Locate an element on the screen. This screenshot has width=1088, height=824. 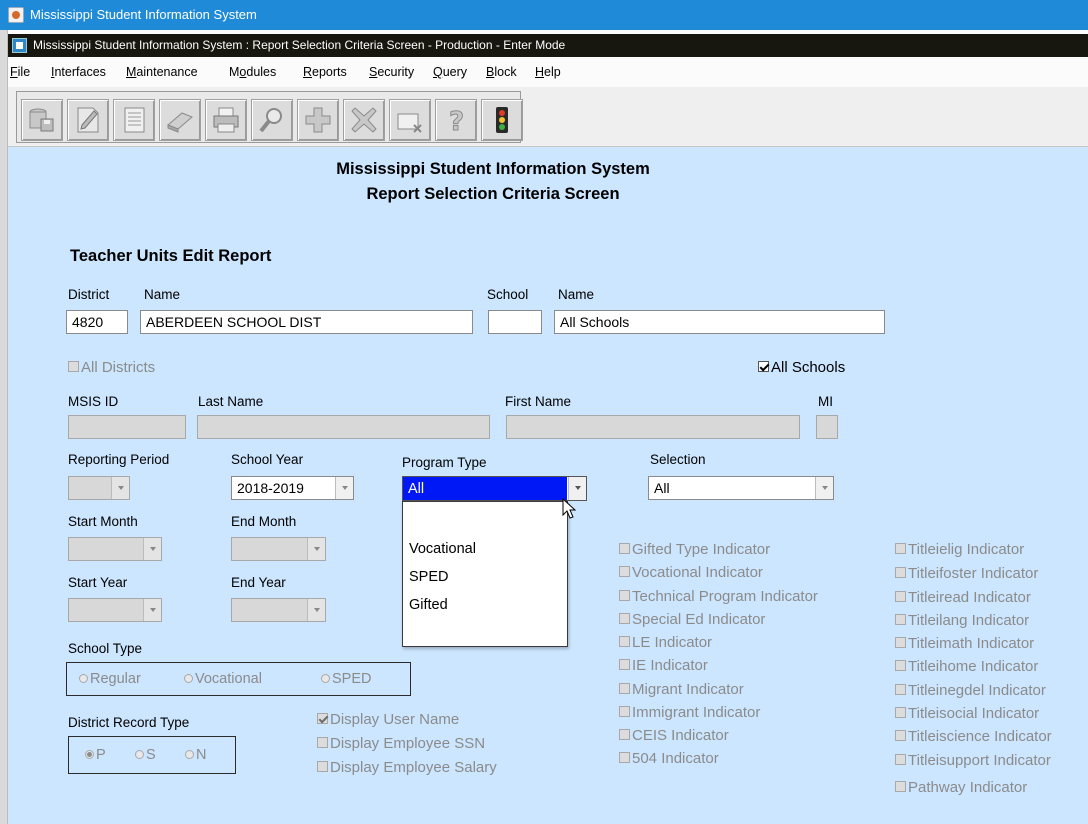
add-button is located at coordinates (318, 120).